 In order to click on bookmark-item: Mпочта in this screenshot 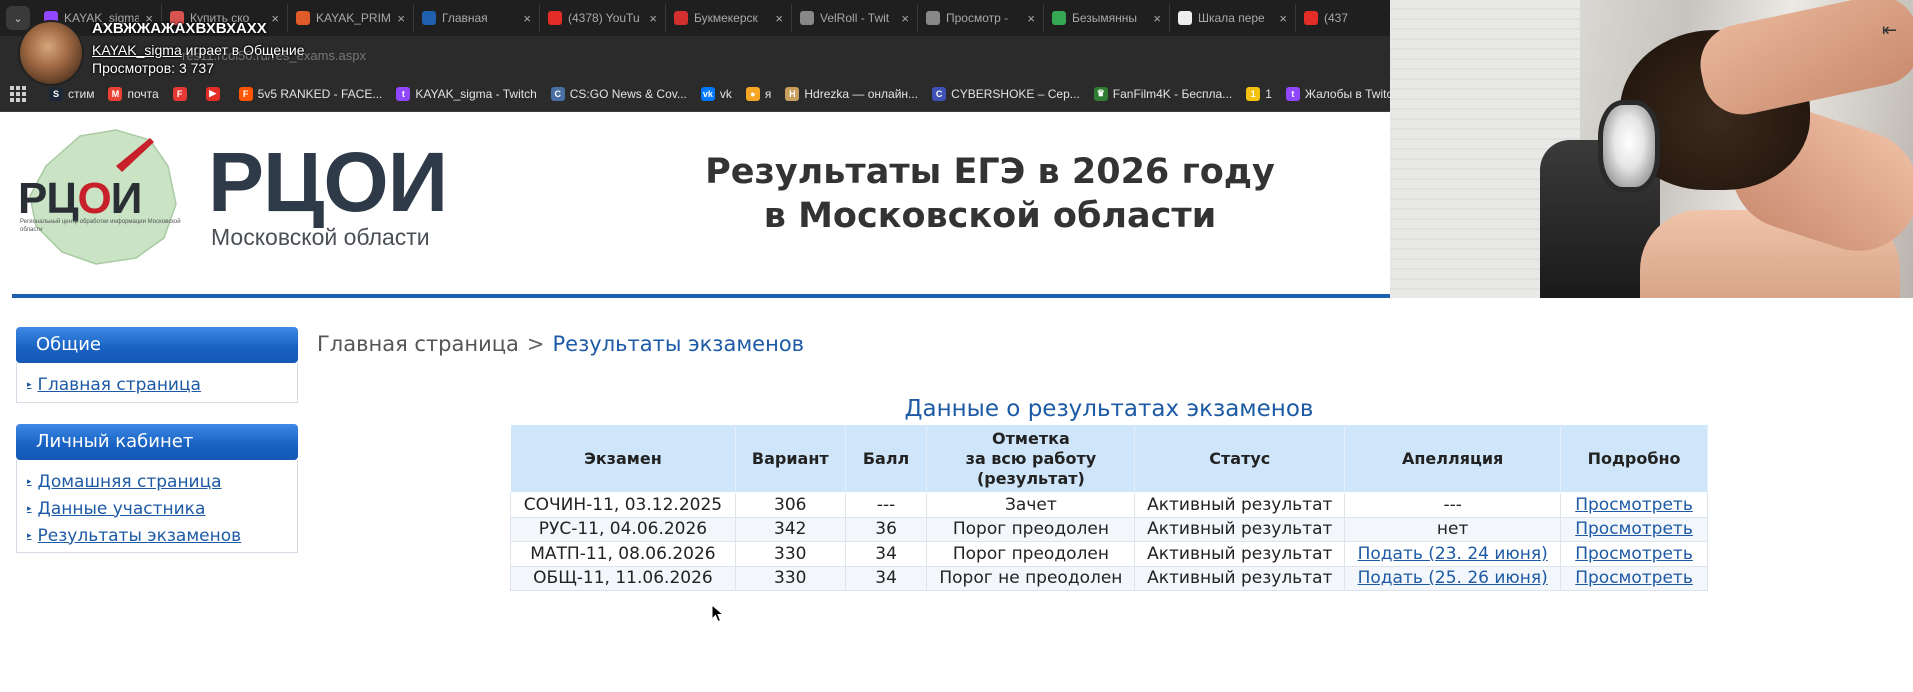, I will do `click(133, 93)`.